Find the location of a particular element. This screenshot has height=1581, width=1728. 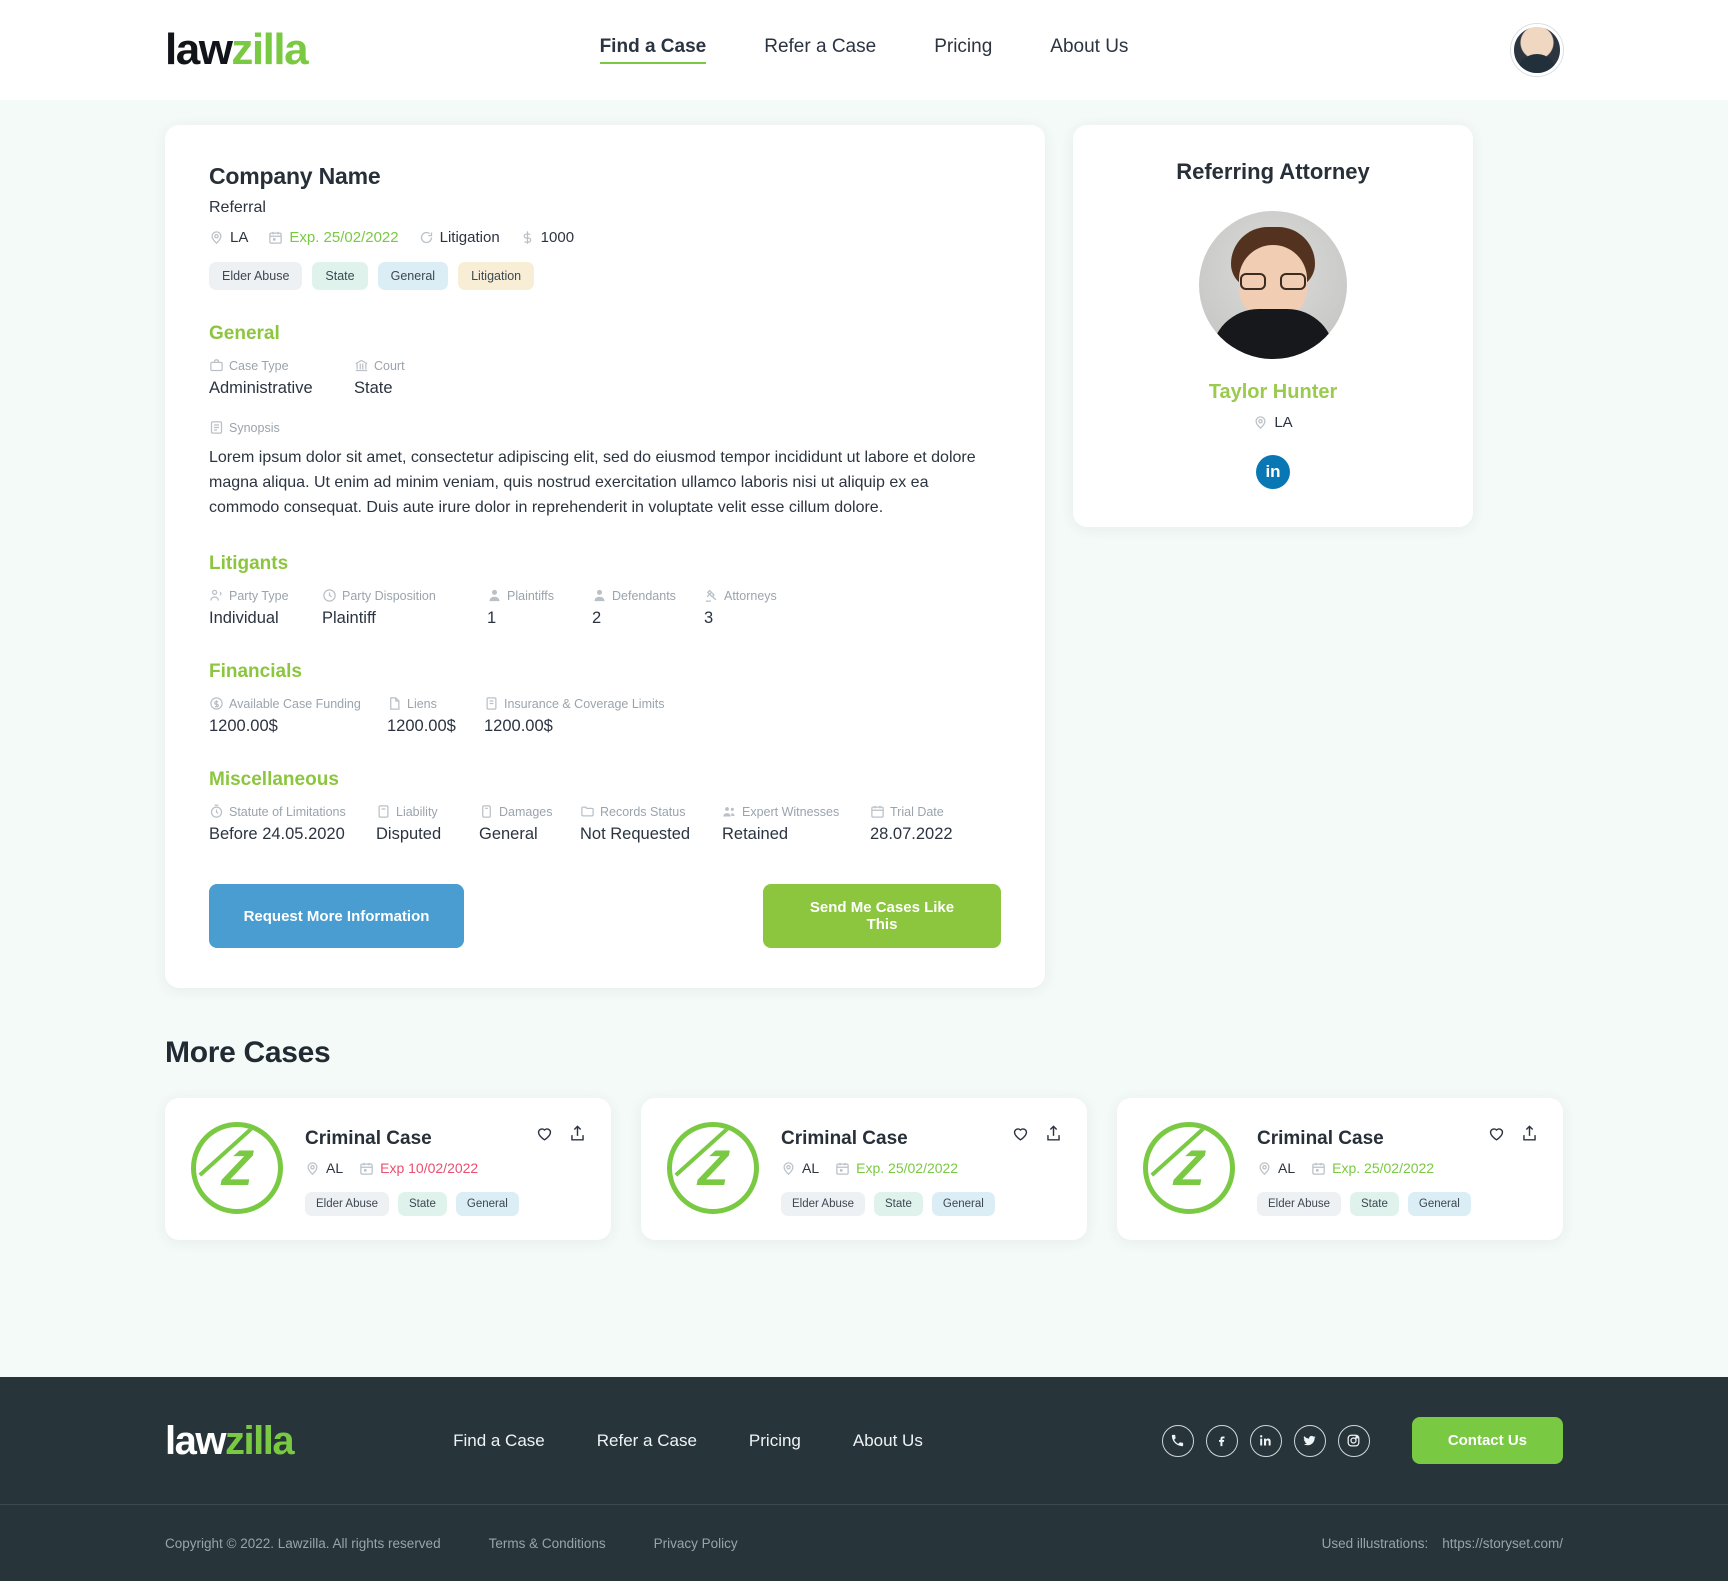

dollar-icon is located at coordinates (527, 237).